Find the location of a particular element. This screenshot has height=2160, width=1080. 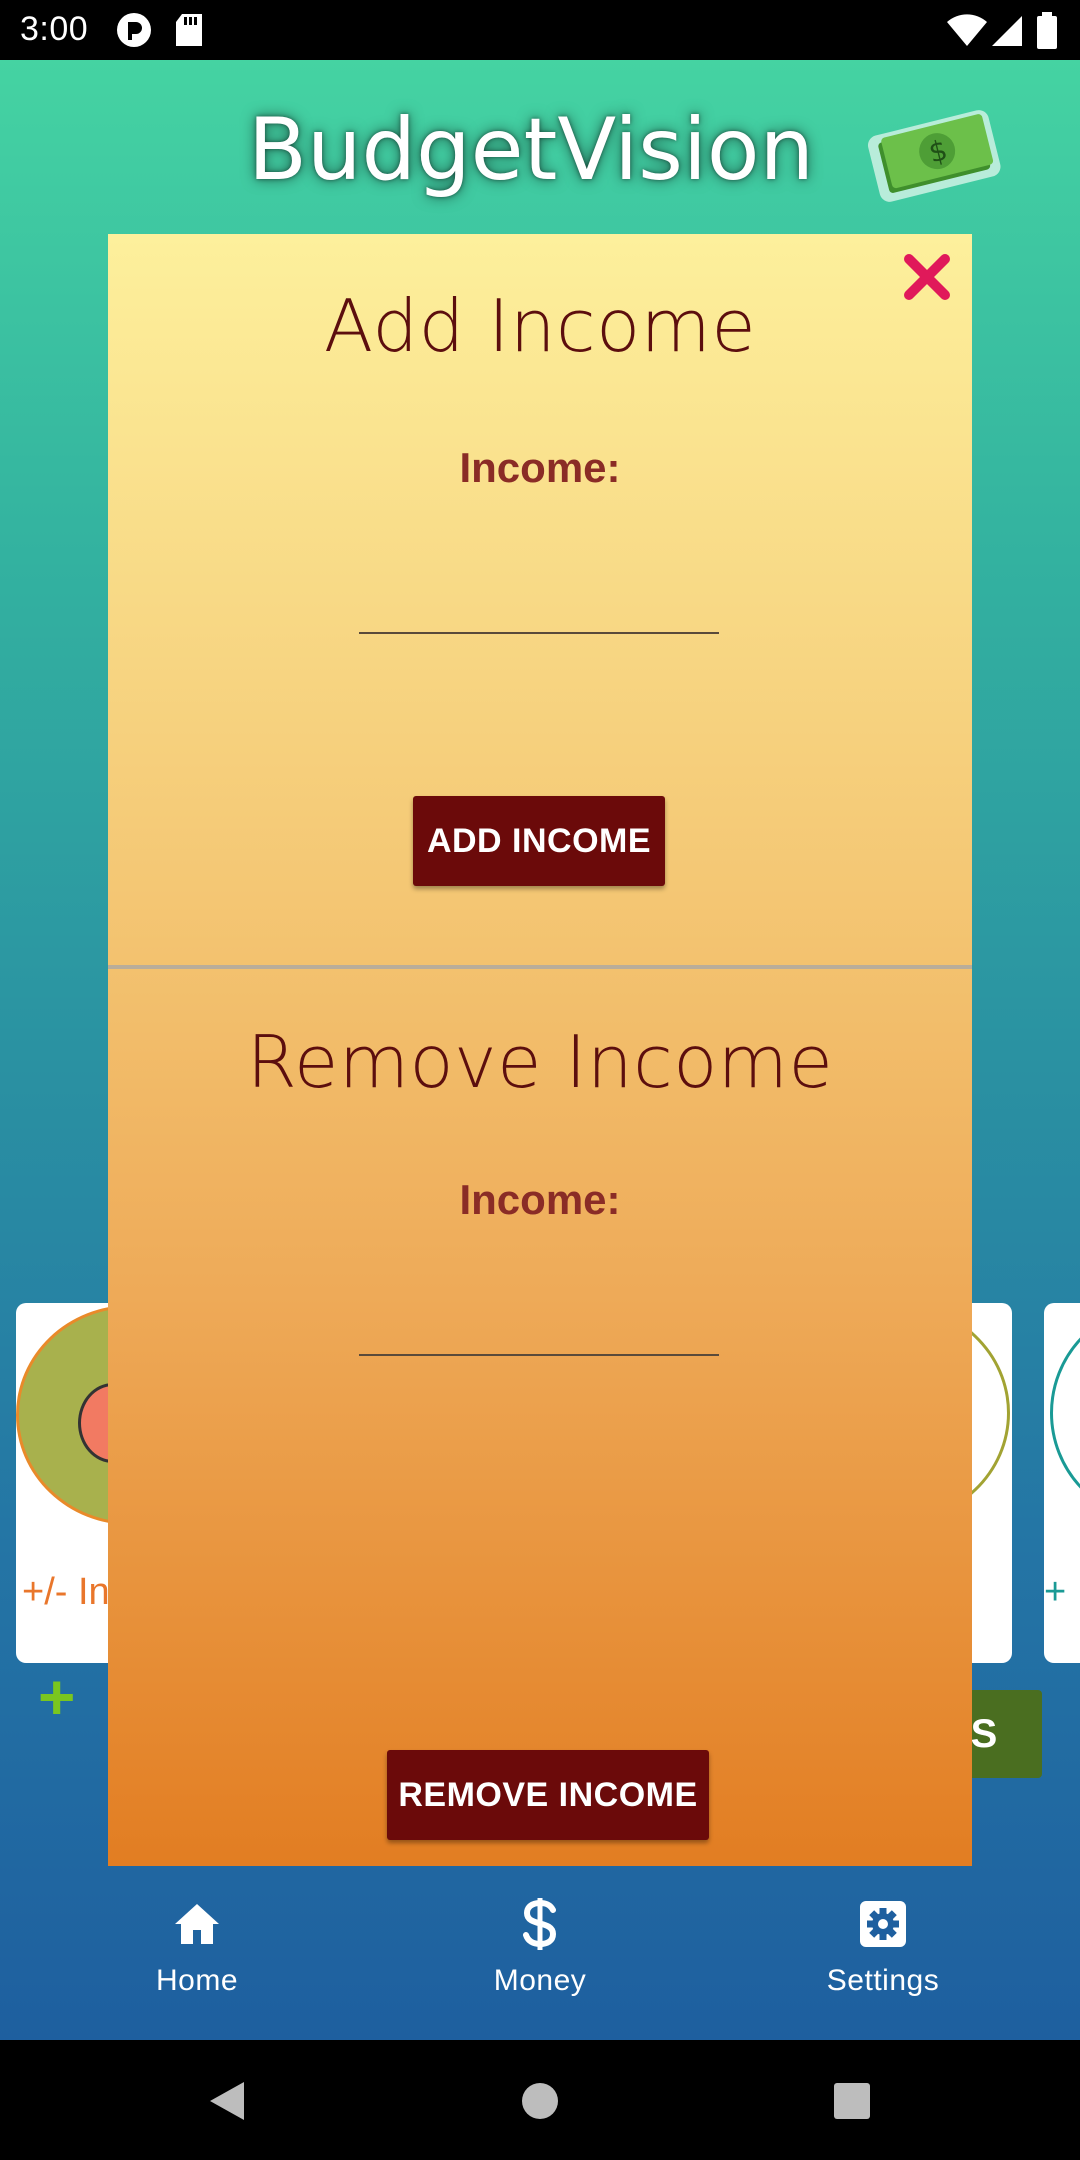

system-nav-bar is located at coordinates (540, 2100).